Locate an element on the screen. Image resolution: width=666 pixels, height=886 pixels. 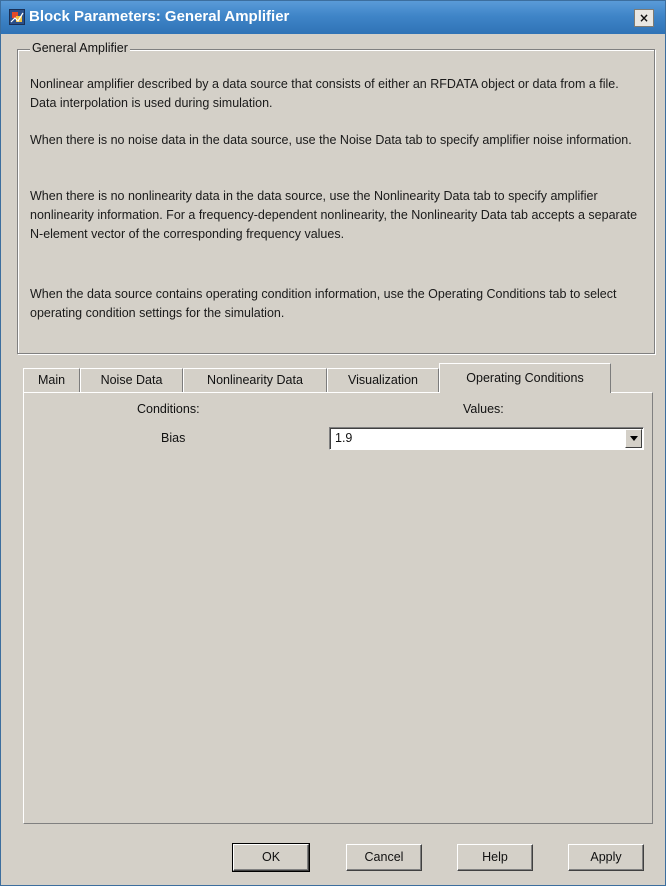
group-legend: General Amplifier is located at coordinates (80, 48).